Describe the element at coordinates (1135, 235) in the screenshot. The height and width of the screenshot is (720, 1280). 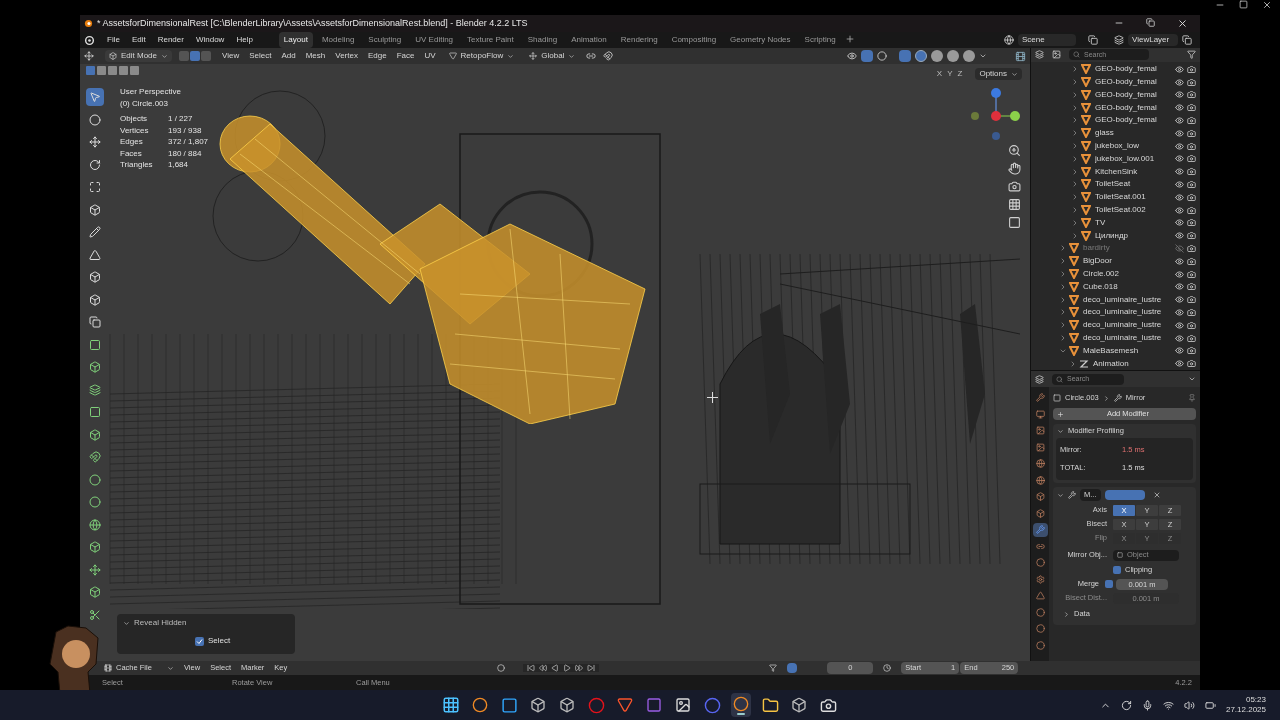
I see `outliner-item: Цилиндр` at that location.